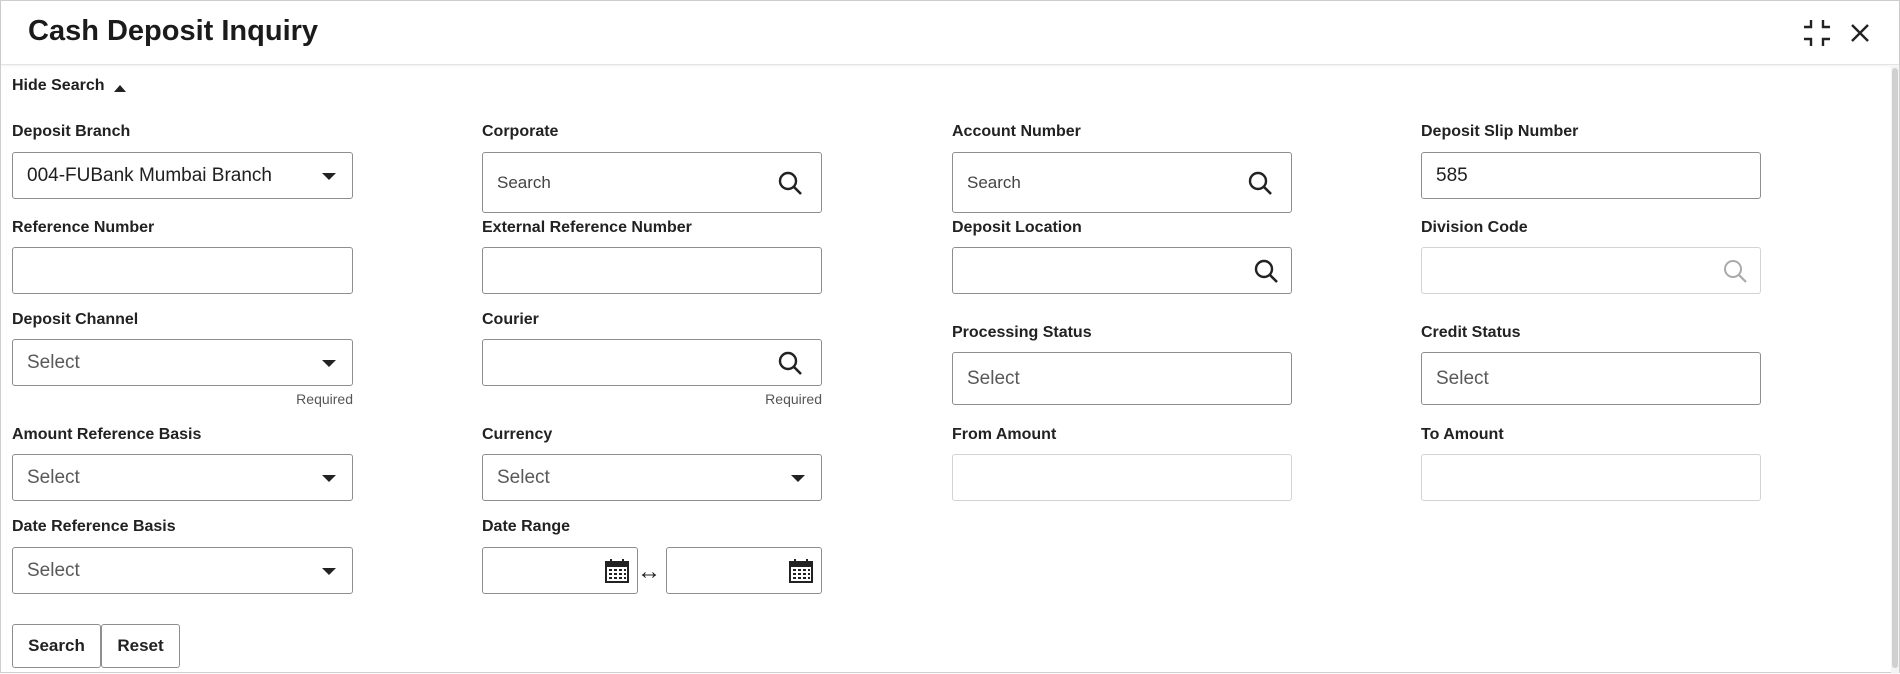 This screenshot has height=674, width=1900. I want to click on to-amount-input, so click(1591, 477).